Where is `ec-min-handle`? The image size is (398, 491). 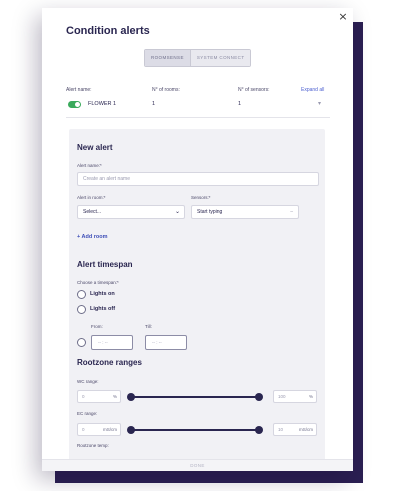 ec-min-handle is located at coordinates (131, 430).